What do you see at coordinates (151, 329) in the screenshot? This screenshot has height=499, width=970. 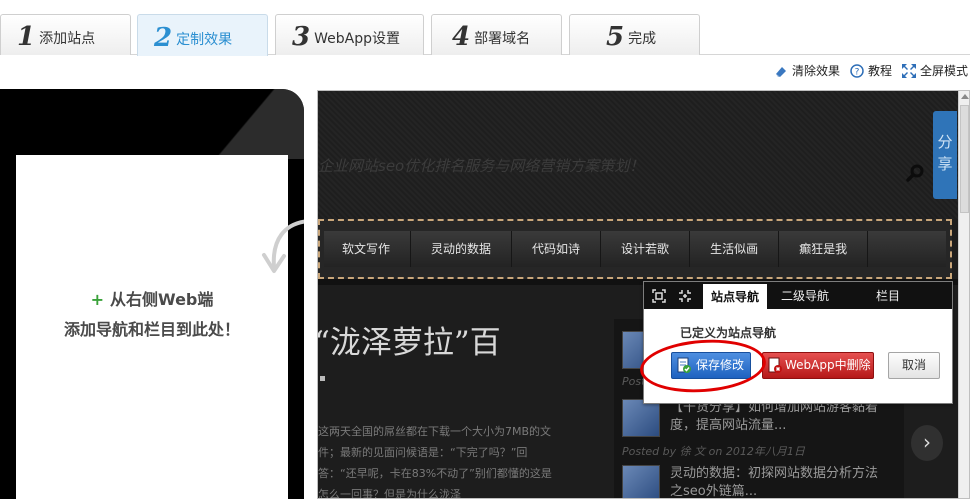 I see `hint-line-2: 添加导航和栏目到此处！` at bounding box center [151, 329].